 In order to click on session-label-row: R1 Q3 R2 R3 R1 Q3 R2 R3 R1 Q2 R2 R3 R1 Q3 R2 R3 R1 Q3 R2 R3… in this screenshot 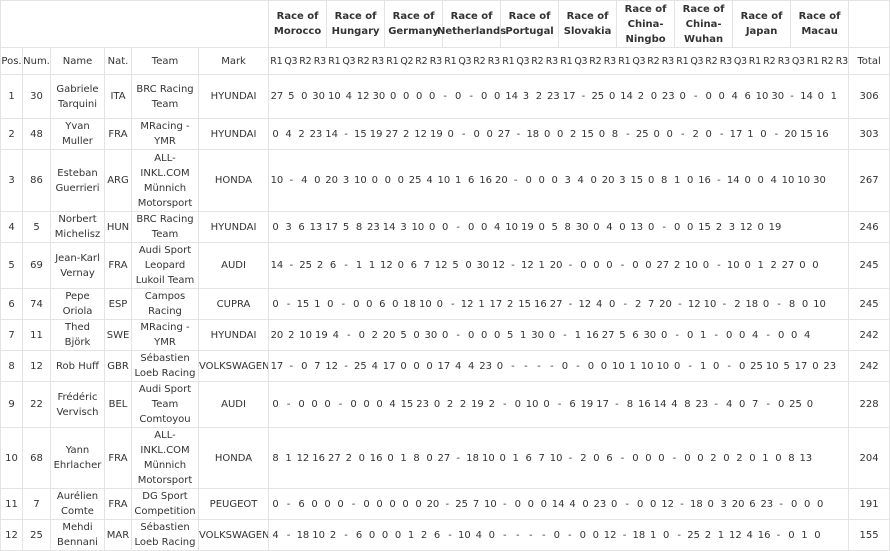, I will do `click(558, 61)`.